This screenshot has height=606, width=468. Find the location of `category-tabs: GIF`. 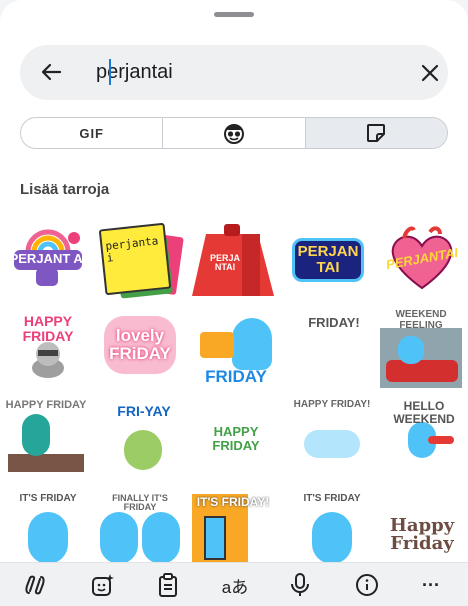

category-tabs: GIF is located at coordinates (234, 133).